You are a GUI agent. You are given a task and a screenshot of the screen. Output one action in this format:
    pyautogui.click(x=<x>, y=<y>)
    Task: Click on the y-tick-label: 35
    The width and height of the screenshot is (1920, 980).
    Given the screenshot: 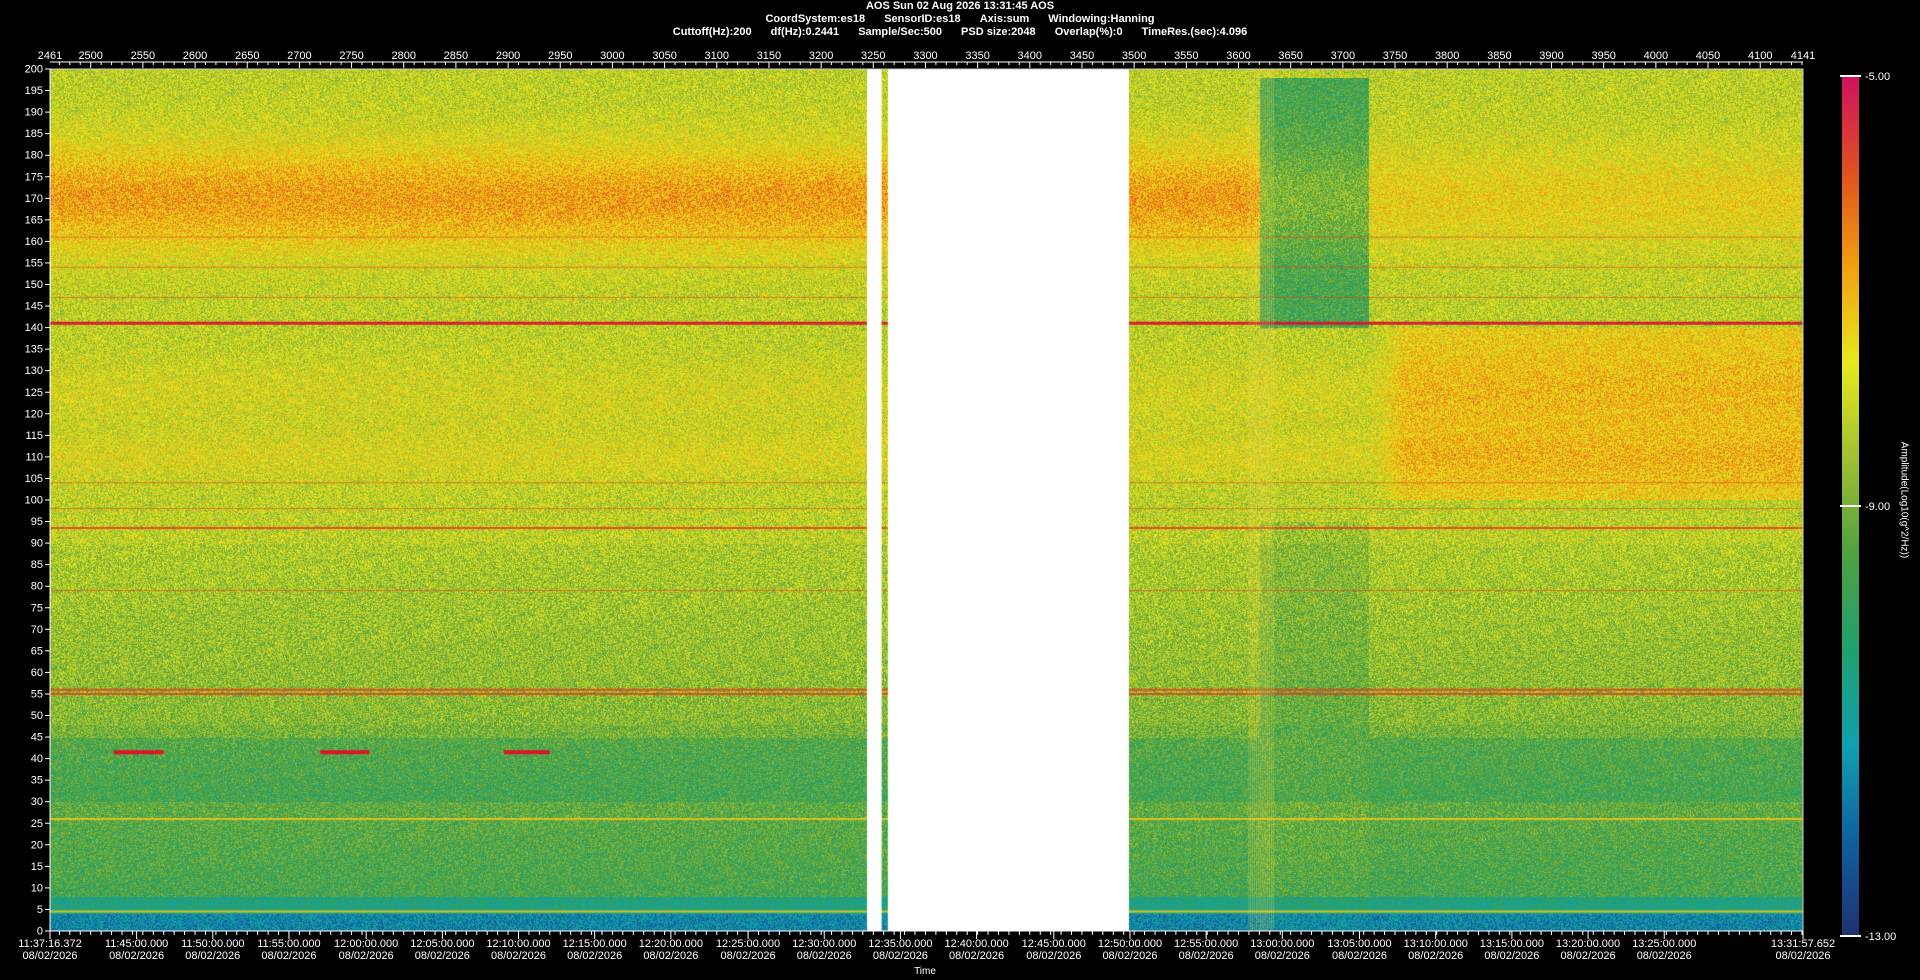 What is the action you would take?
    pyautogui.click(x=37, y=781)
    